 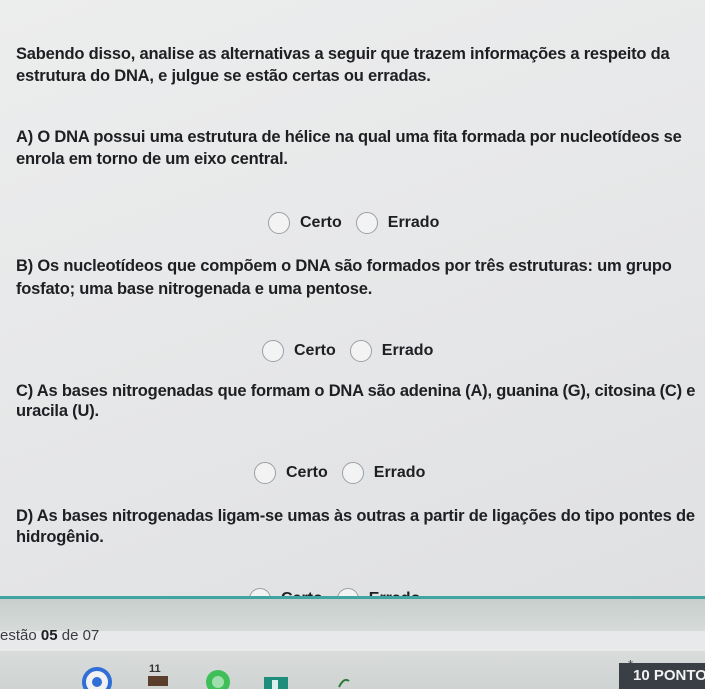 What do you see at coordinates (57, 411) in the screenshot?
I see `question-c-line-2: uracila (U).` at bounding box center [57, 411].